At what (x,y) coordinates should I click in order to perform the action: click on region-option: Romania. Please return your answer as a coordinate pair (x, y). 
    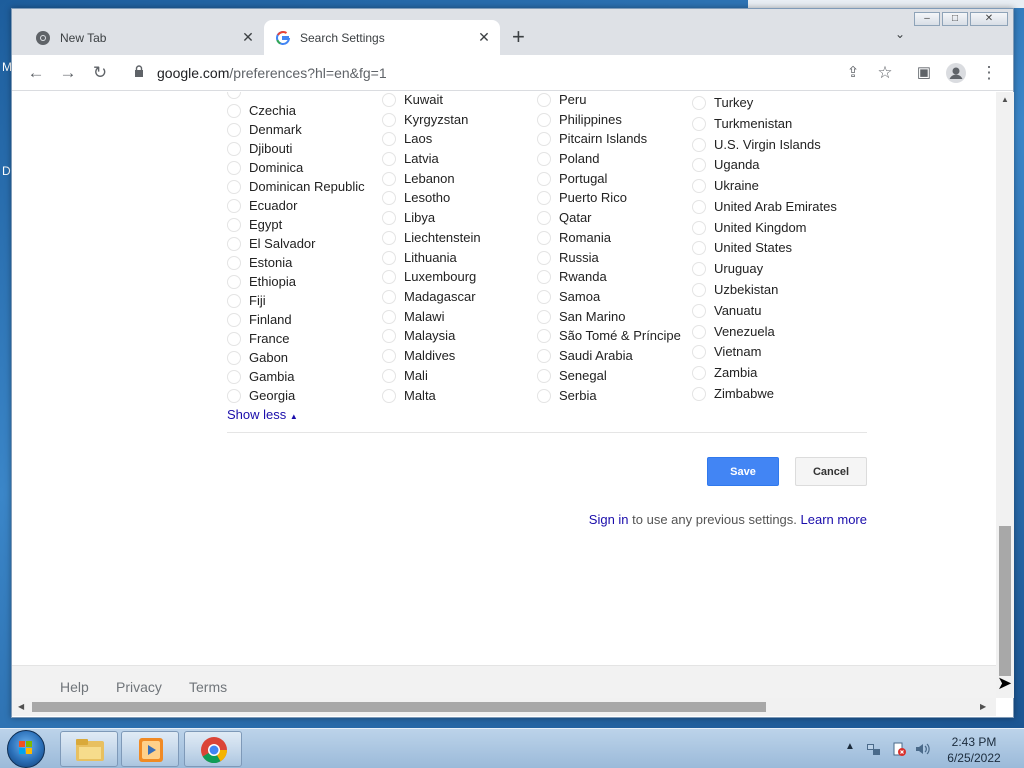
    Looking at the image, I should click on (617, 238).